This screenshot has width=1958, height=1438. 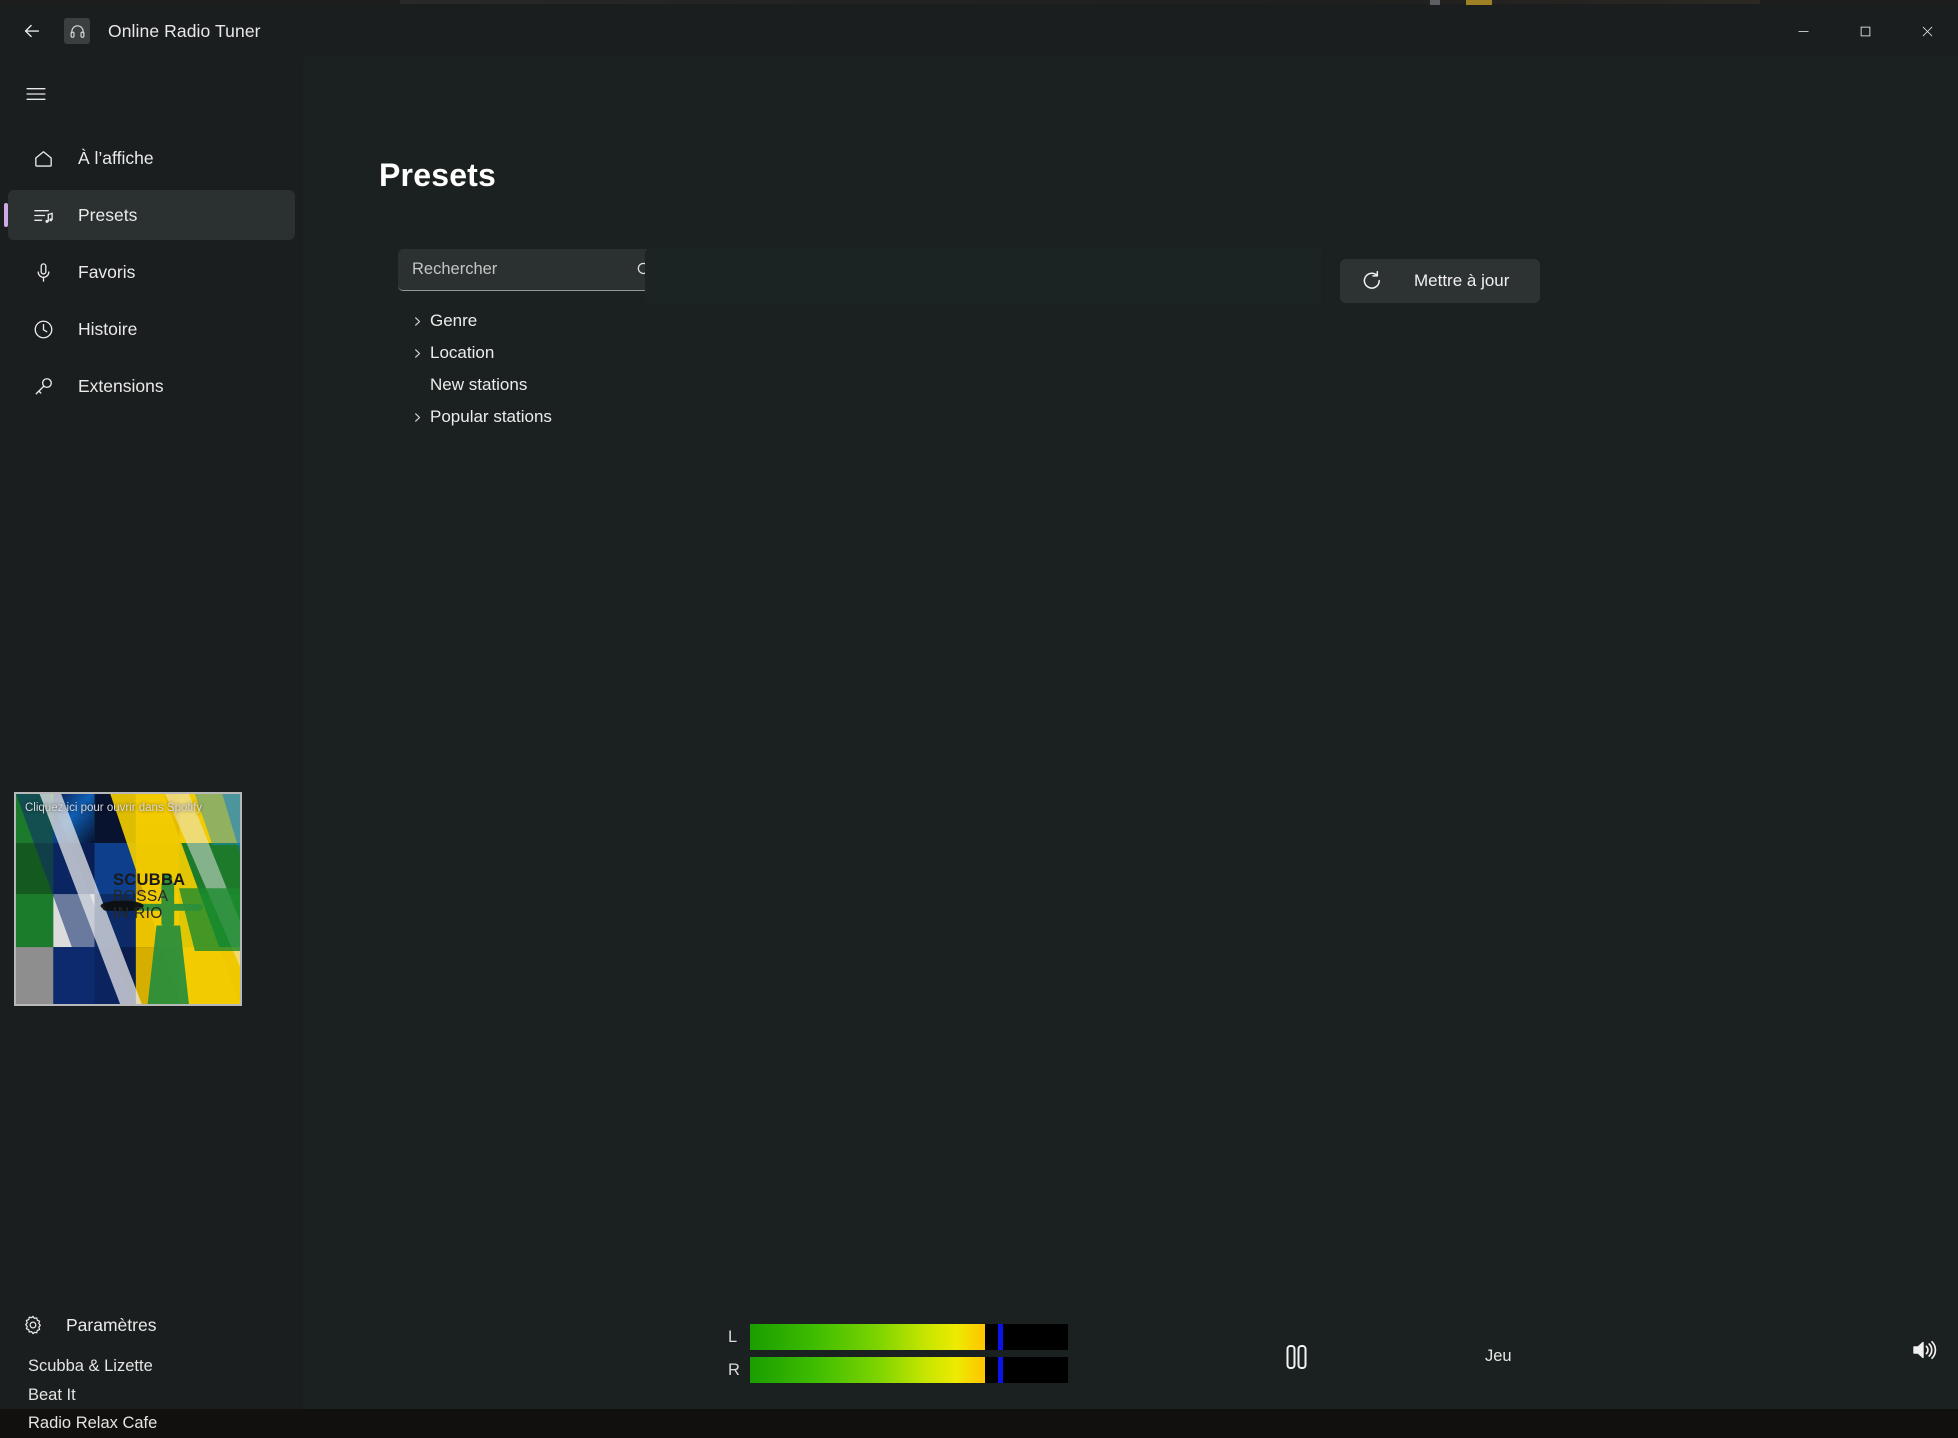 What do you see at coordinates (462, 352) in the screenshot?
I see `tree-item-label: Location` at bounding box center [462, 352].